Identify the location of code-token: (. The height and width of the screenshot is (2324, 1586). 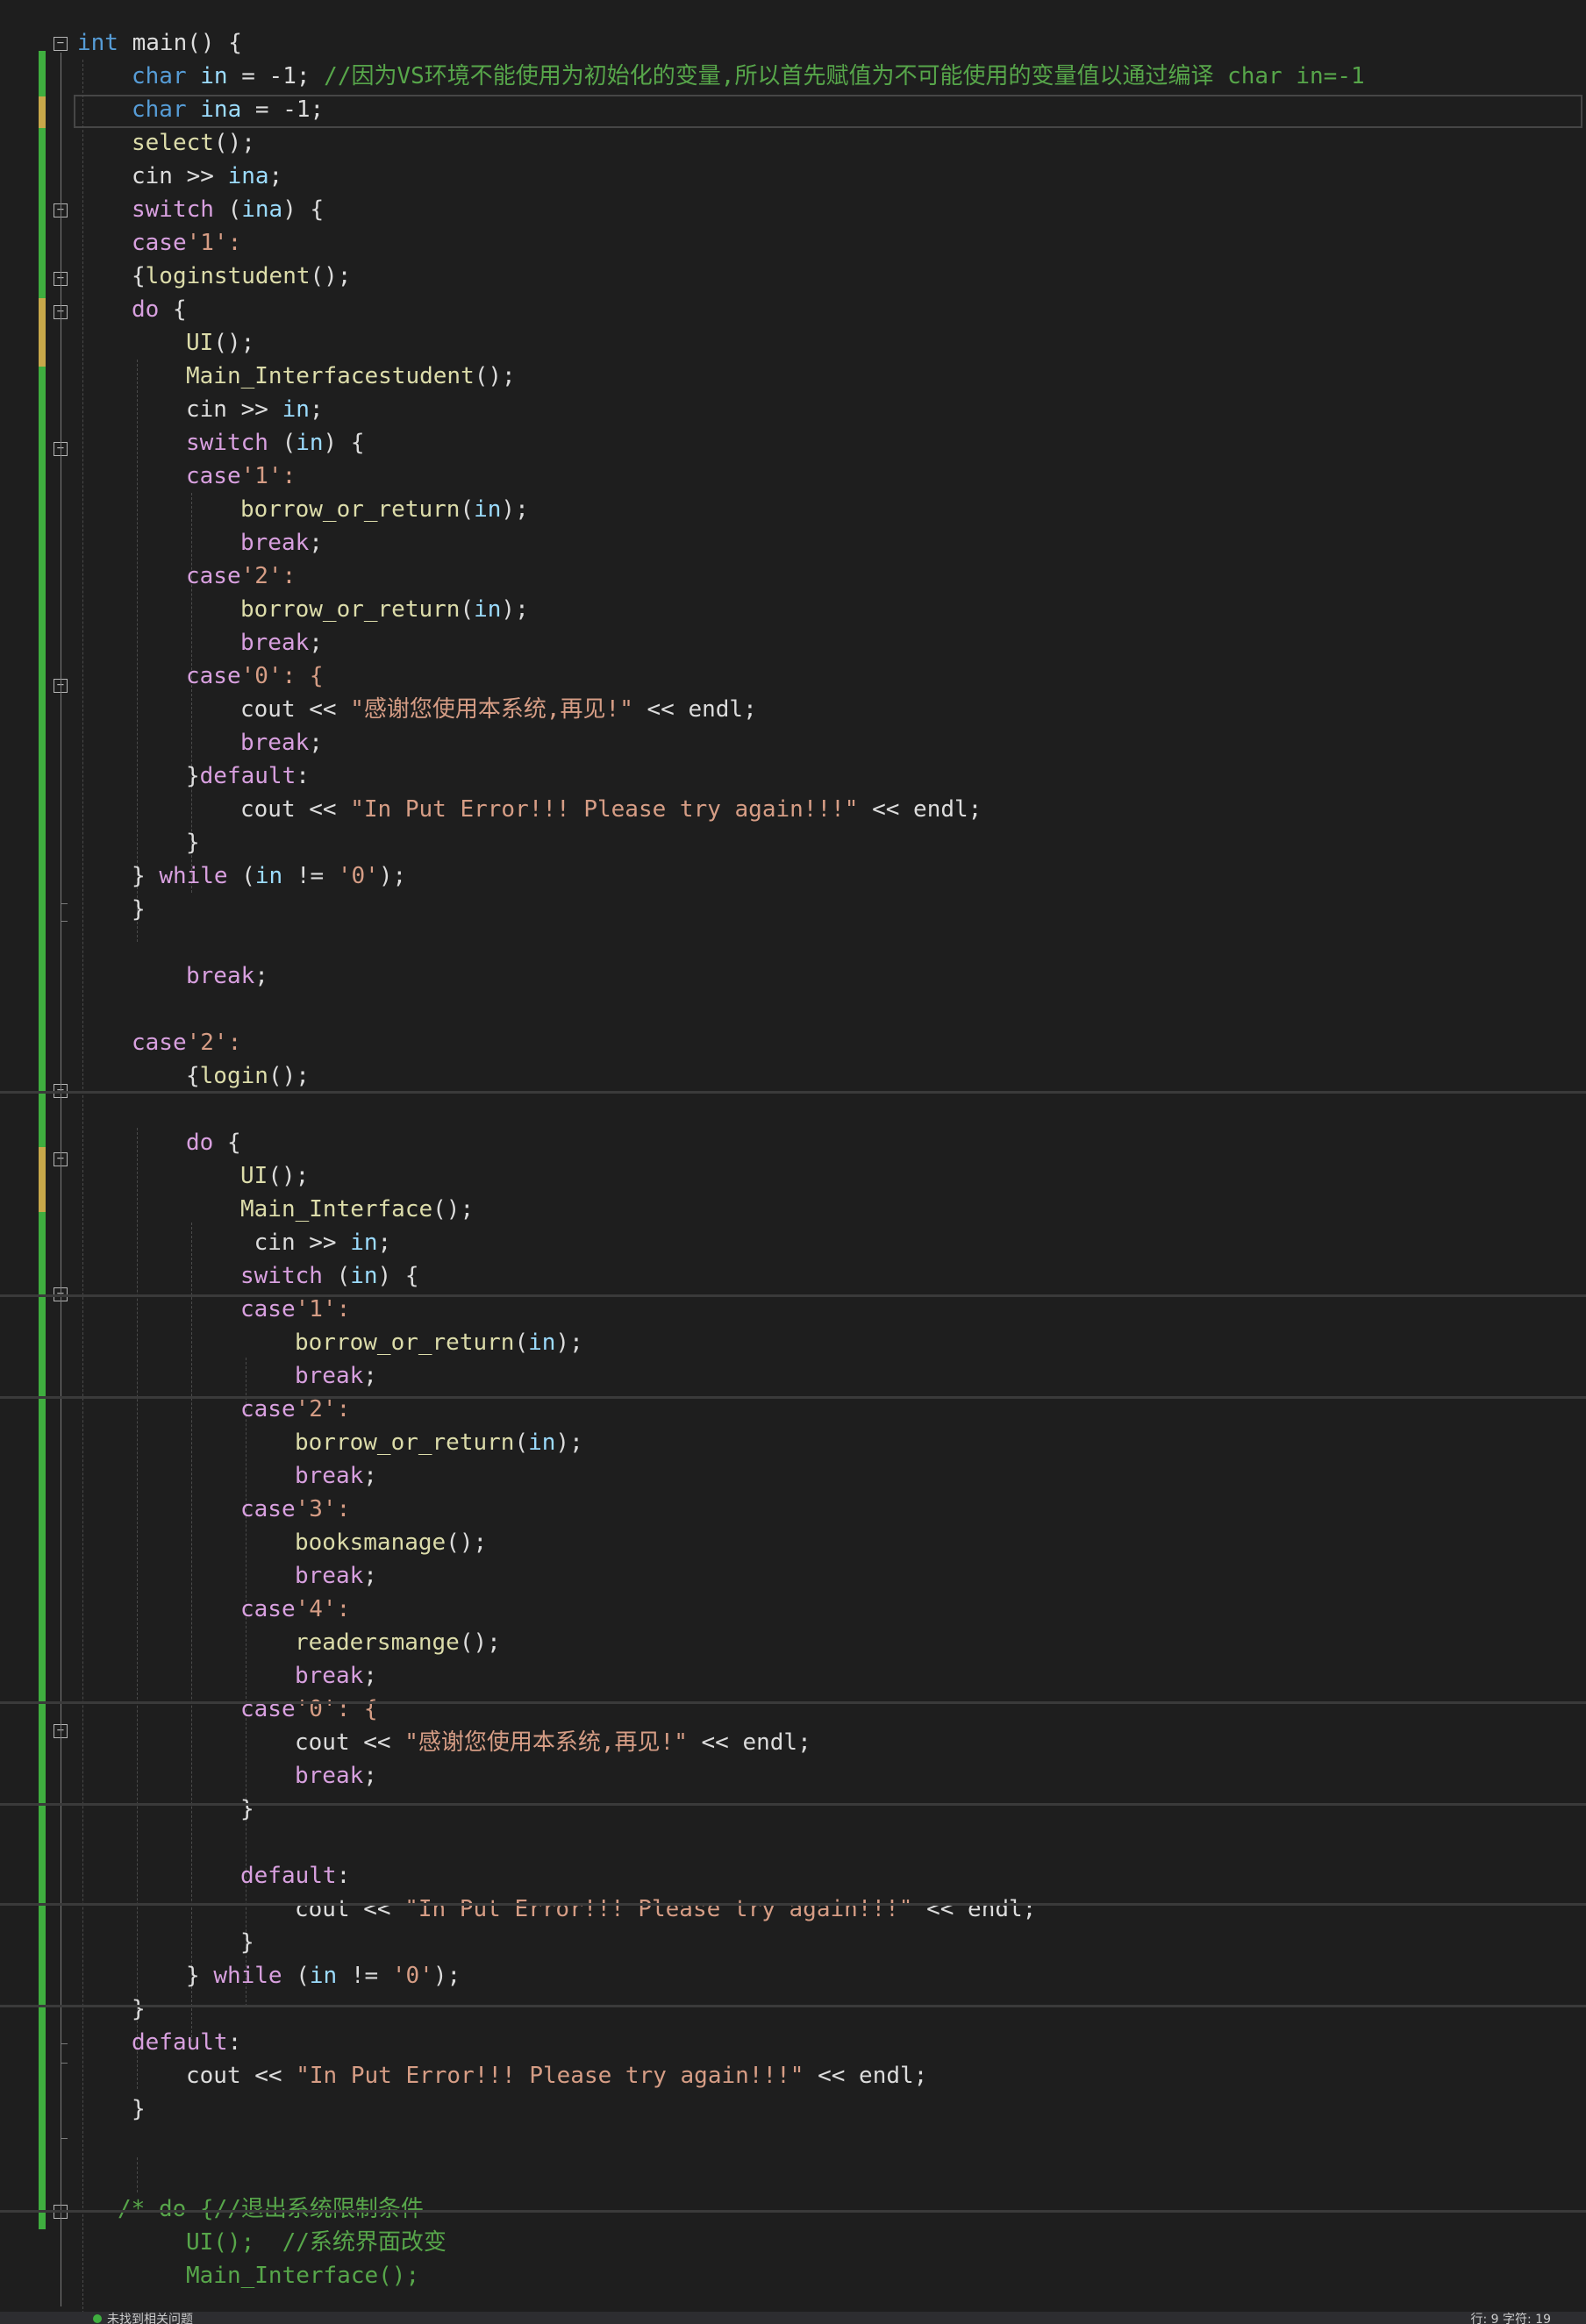
(521, 1442).